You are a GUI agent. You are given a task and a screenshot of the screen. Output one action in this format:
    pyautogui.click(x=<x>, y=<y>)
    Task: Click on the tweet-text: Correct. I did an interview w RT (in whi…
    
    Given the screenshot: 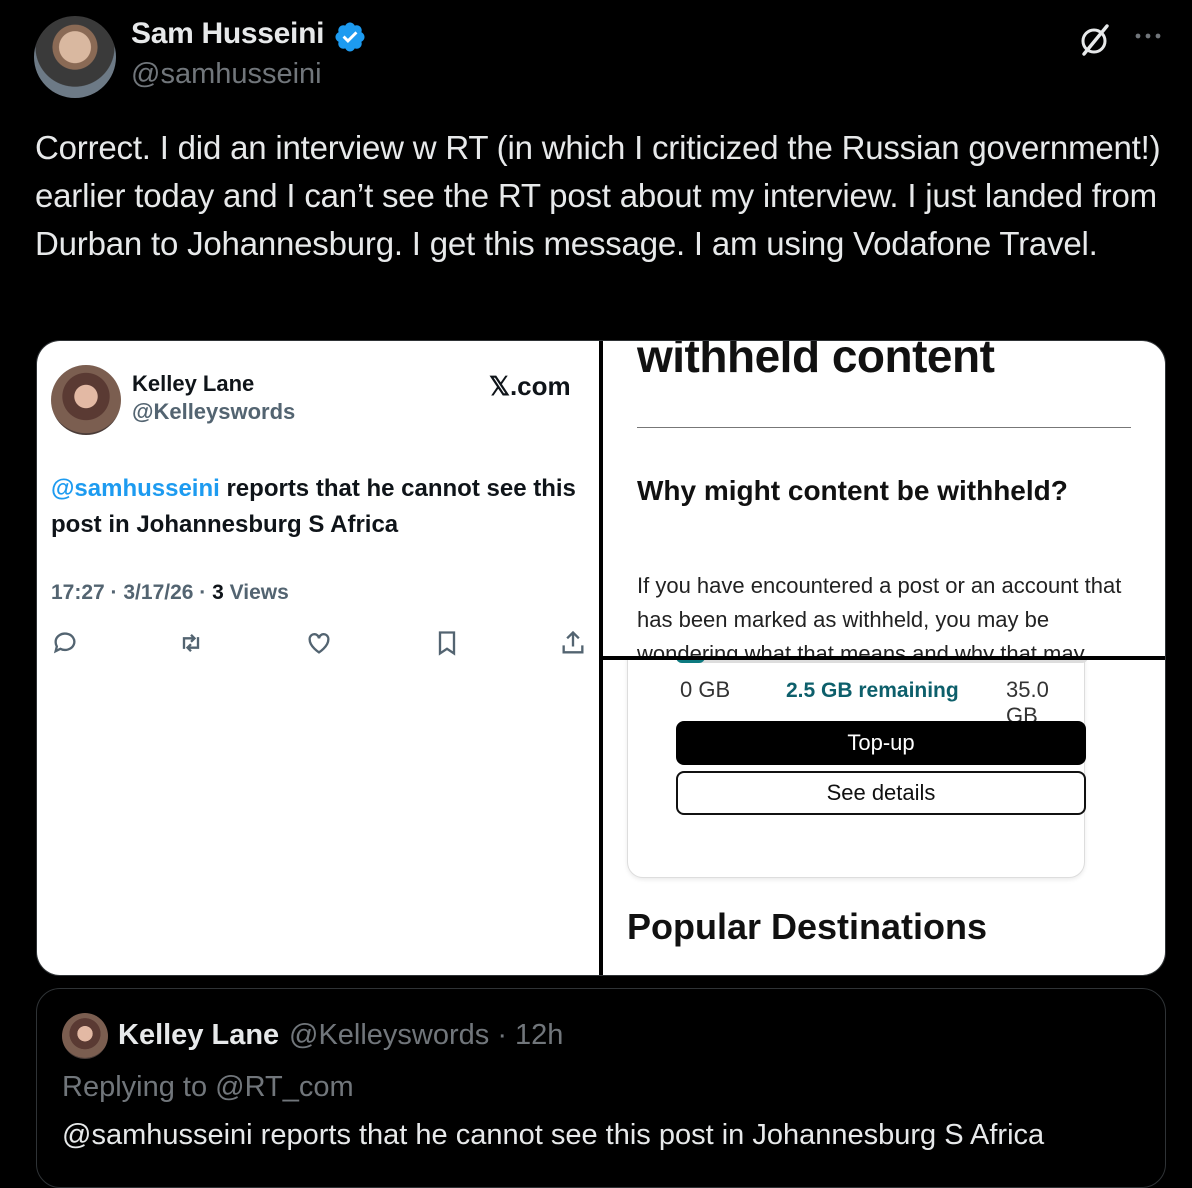 What is the action you would take?
    pyautogui.click(x=598, y=195)
    